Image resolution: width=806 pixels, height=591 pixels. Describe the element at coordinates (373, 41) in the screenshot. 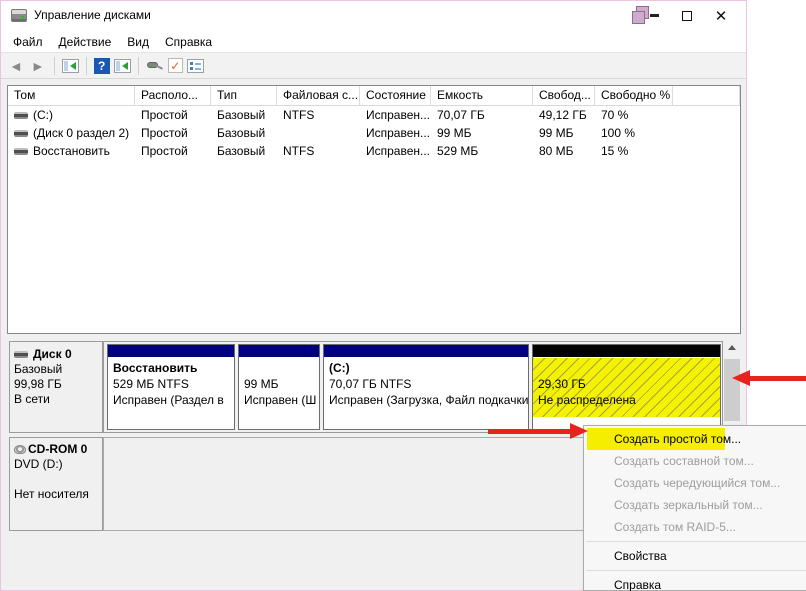

I see `menu-bar: Файл Действие Вид Справка` at that location.